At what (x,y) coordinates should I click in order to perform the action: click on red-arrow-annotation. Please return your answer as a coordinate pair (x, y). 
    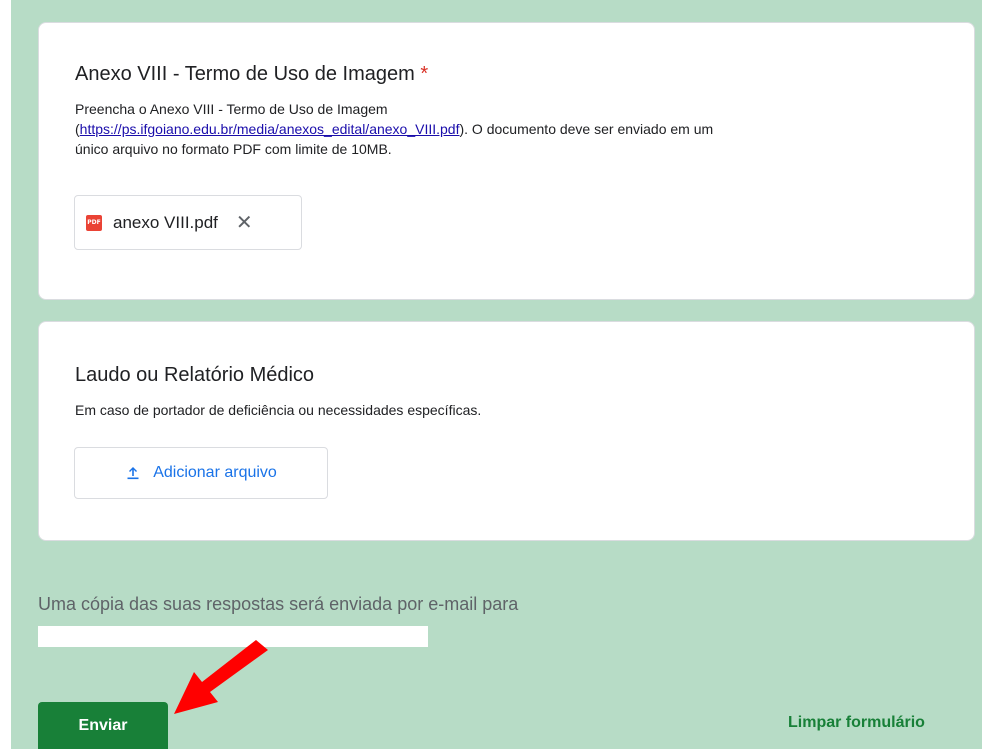
    Looking at the image, I should click on (221, 677).